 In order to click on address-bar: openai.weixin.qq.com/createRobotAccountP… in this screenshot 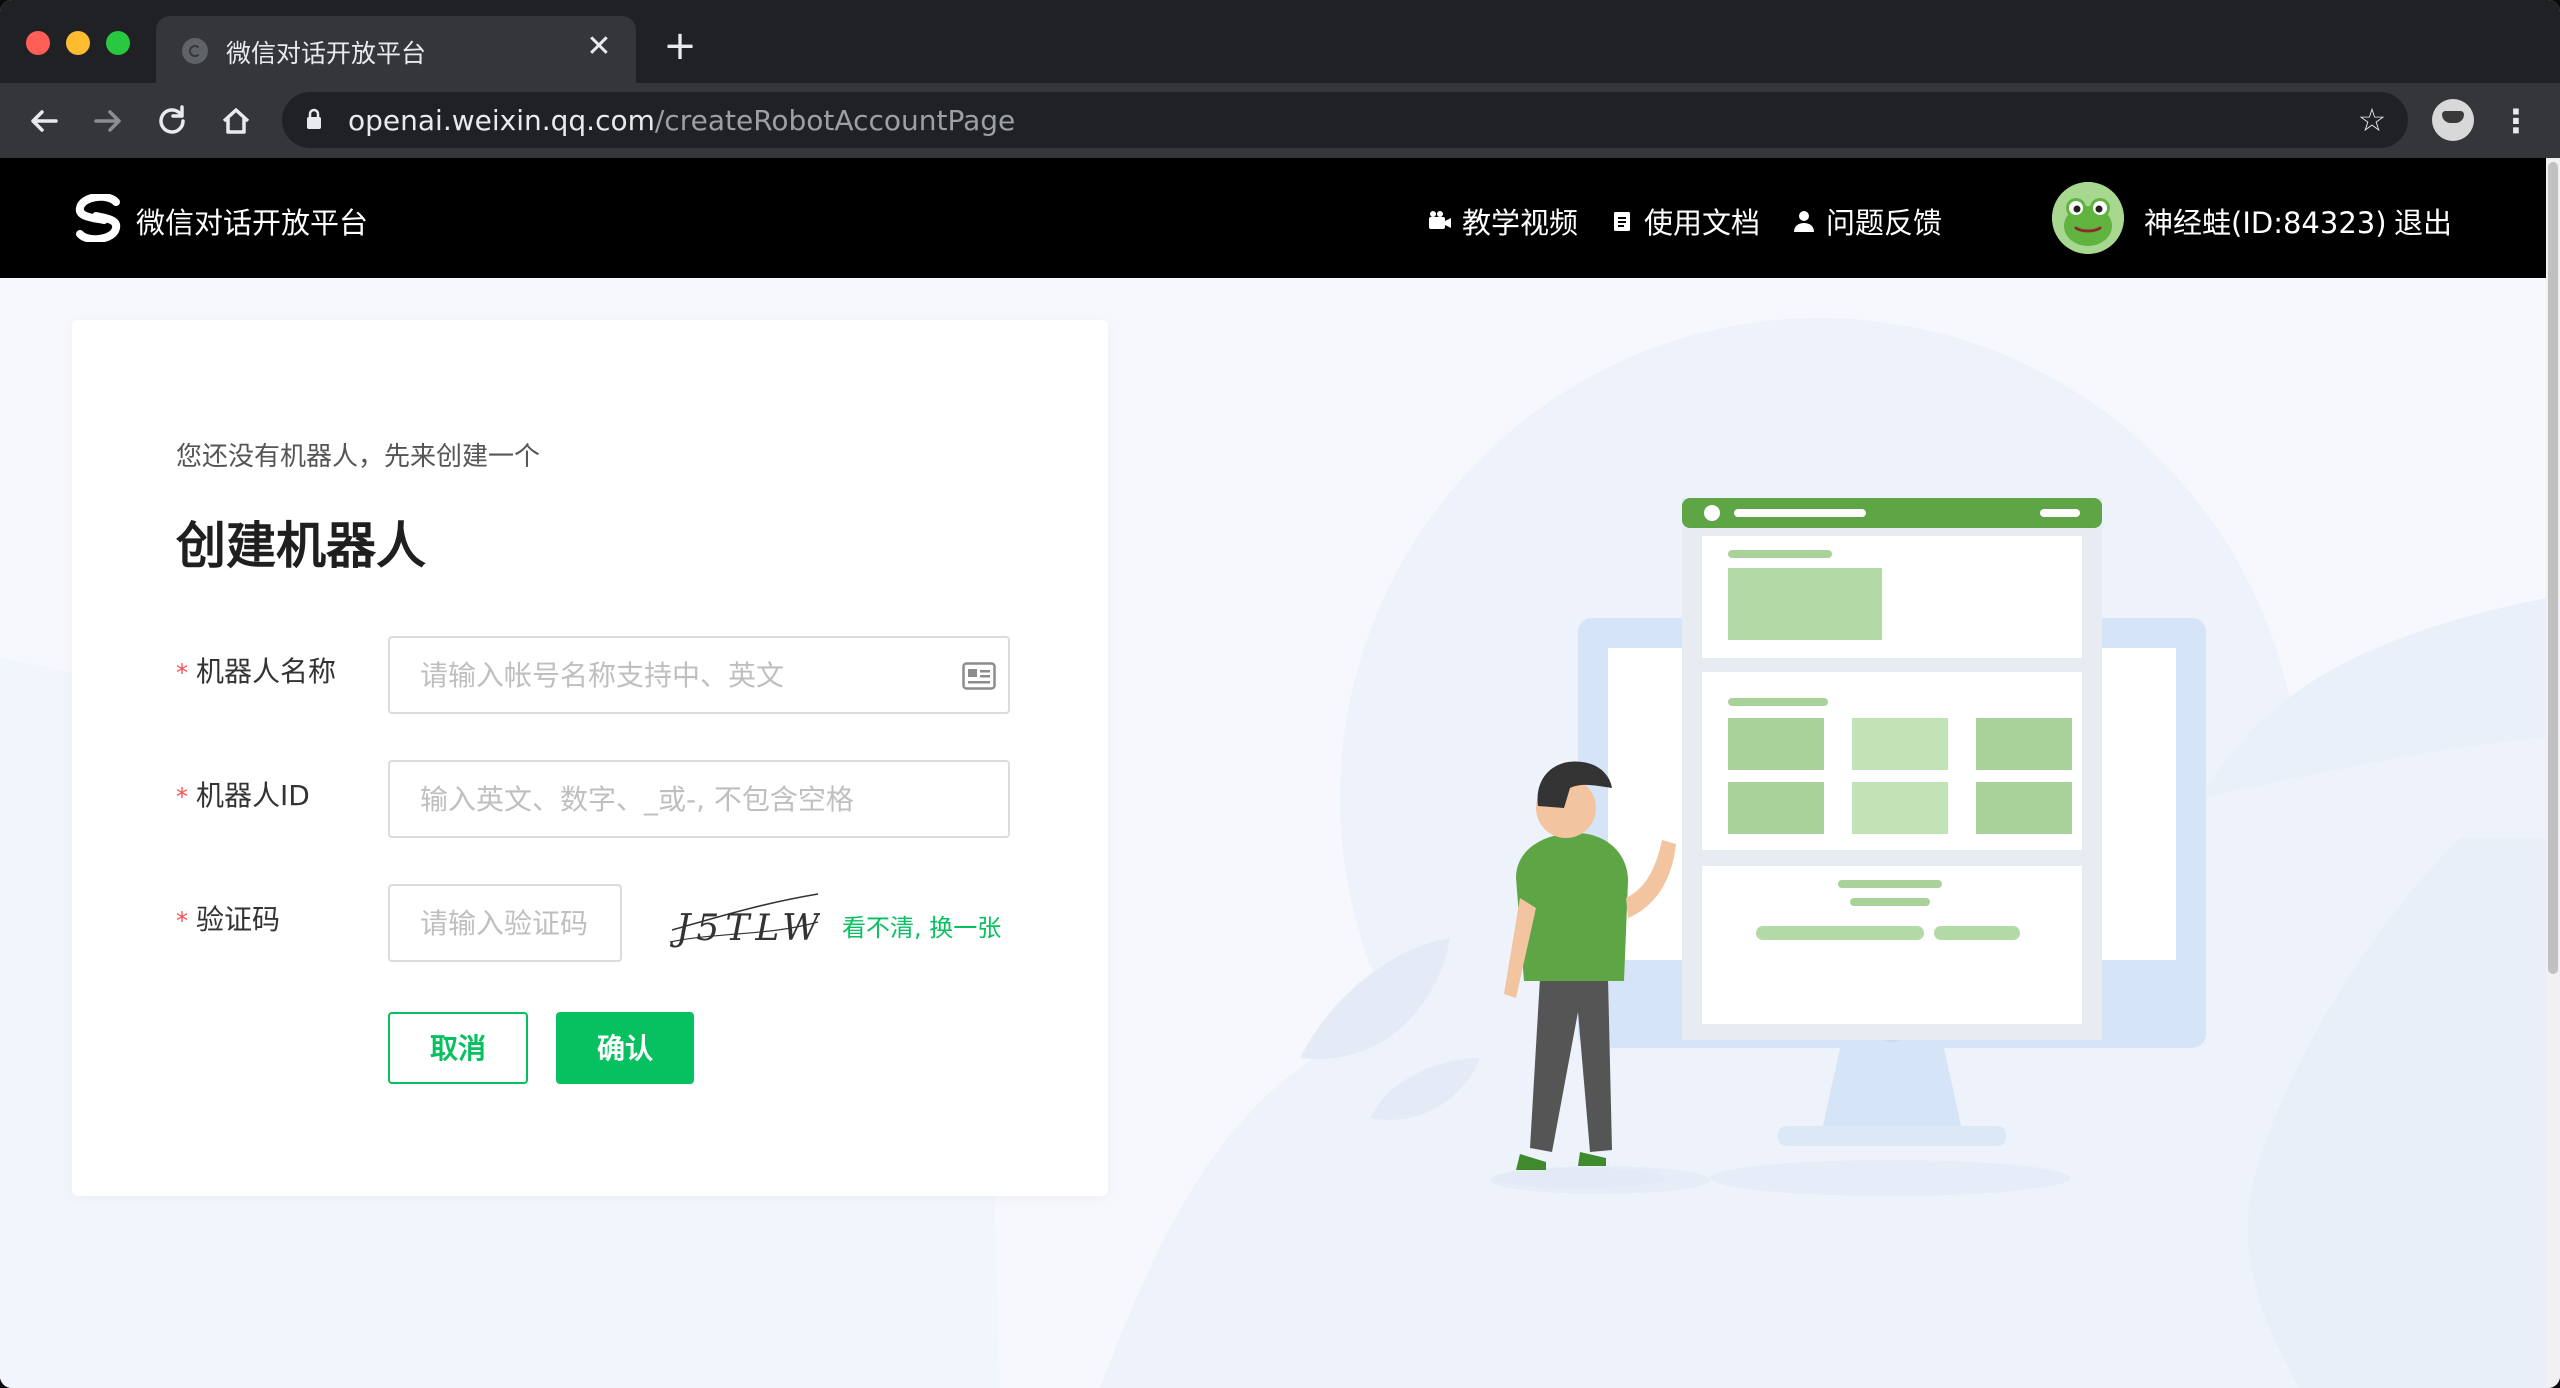, I will do `click(1345, 120)`.